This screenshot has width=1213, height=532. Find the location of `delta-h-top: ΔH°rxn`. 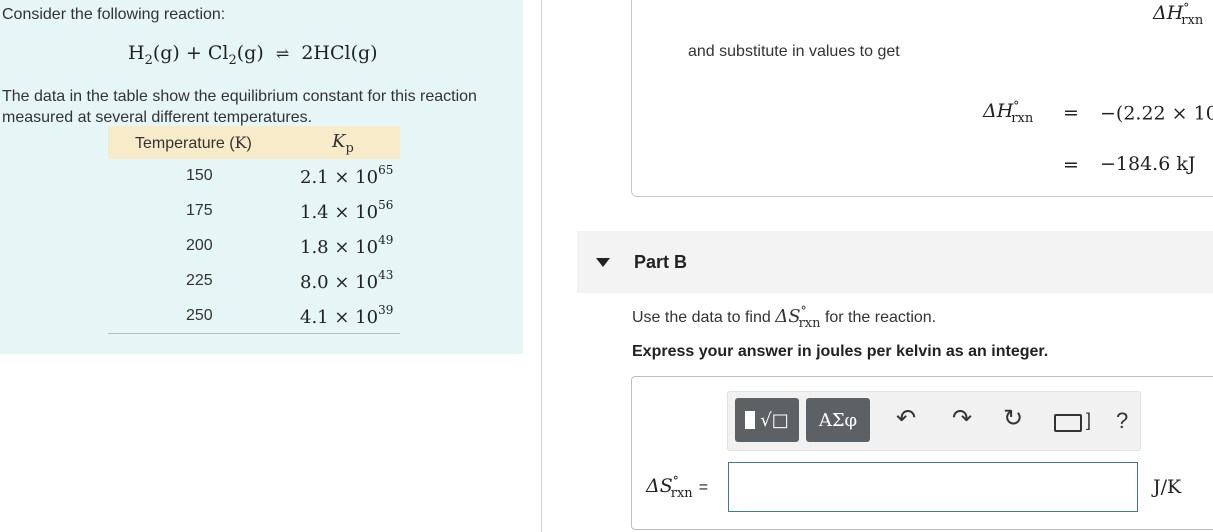

delta-h-top: ΔH°rxn is located at coordinates (1178, 14).